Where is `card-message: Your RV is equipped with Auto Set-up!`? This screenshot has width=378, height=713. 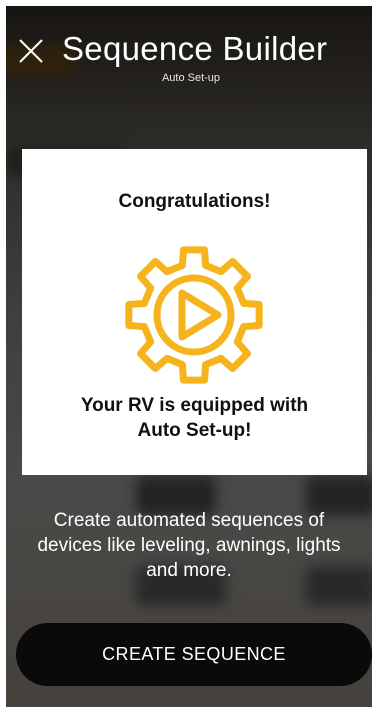 card-message: Your RV is equipped with Auto Set-up! is located at coordinates (194, 418).